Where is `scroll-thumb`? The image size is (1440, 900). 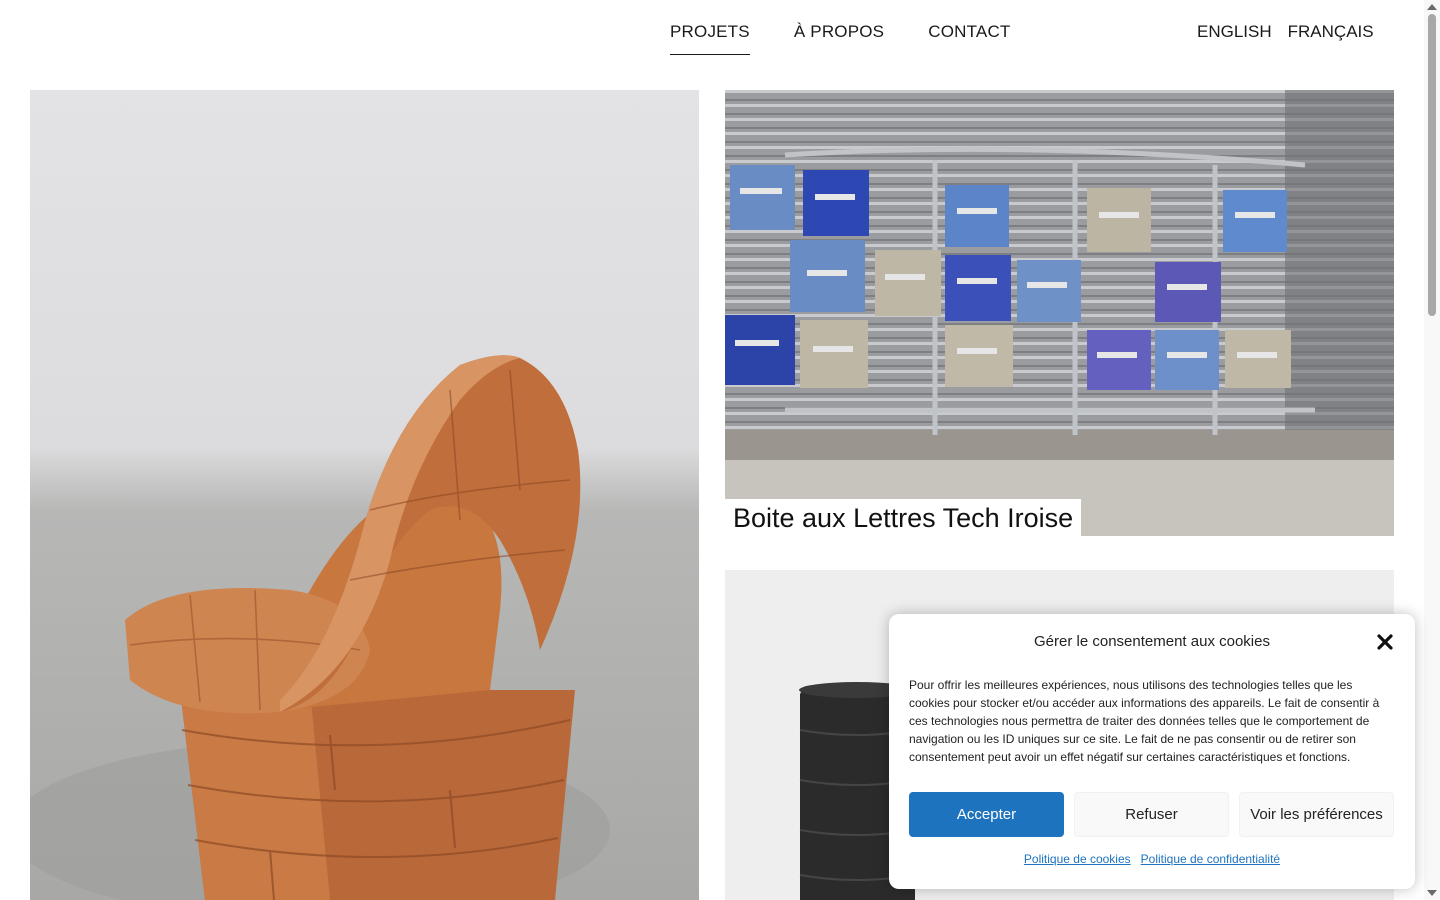 scroll-thumb is located at coordinates (1432, 165).